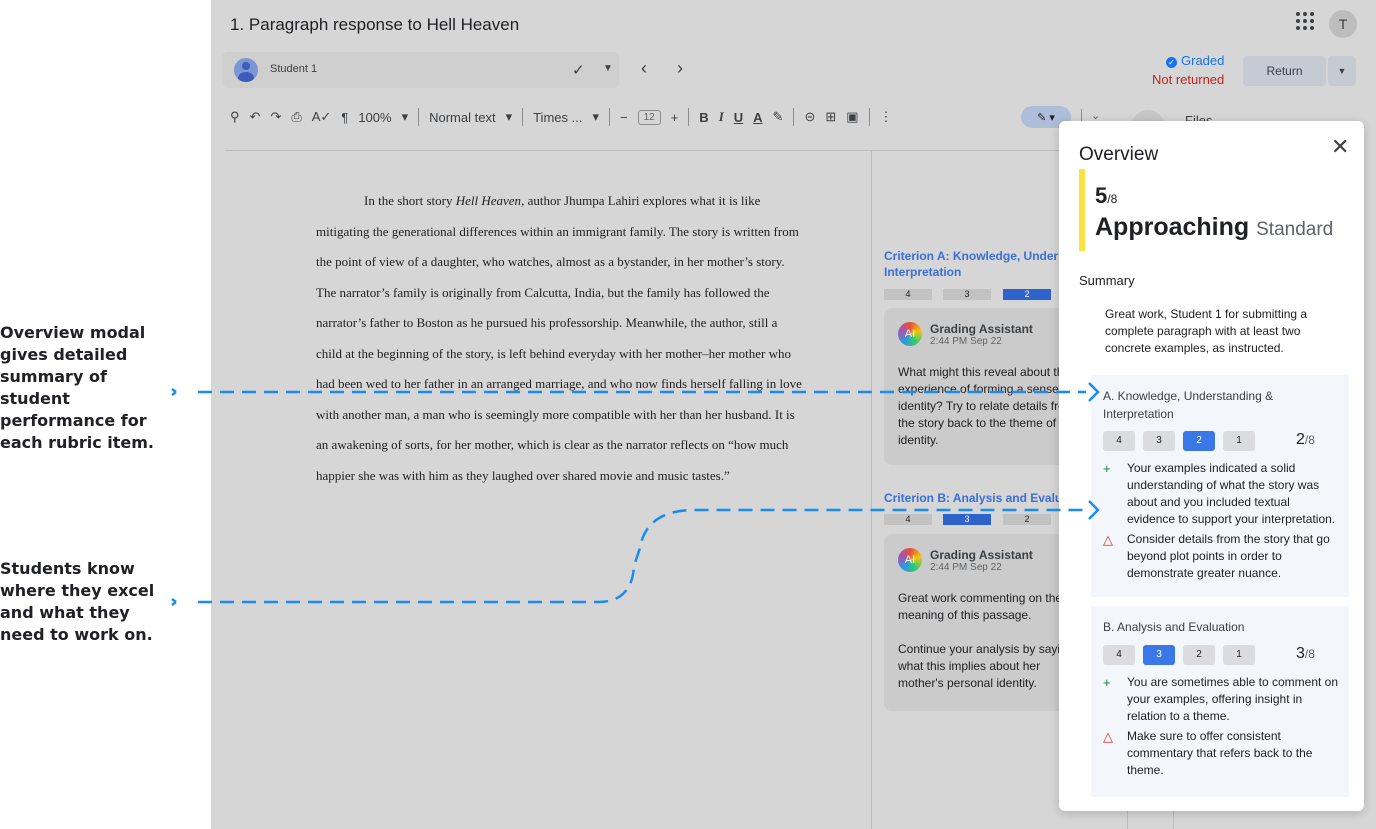  I want to click on return-button: Return, so click(1284, 71).